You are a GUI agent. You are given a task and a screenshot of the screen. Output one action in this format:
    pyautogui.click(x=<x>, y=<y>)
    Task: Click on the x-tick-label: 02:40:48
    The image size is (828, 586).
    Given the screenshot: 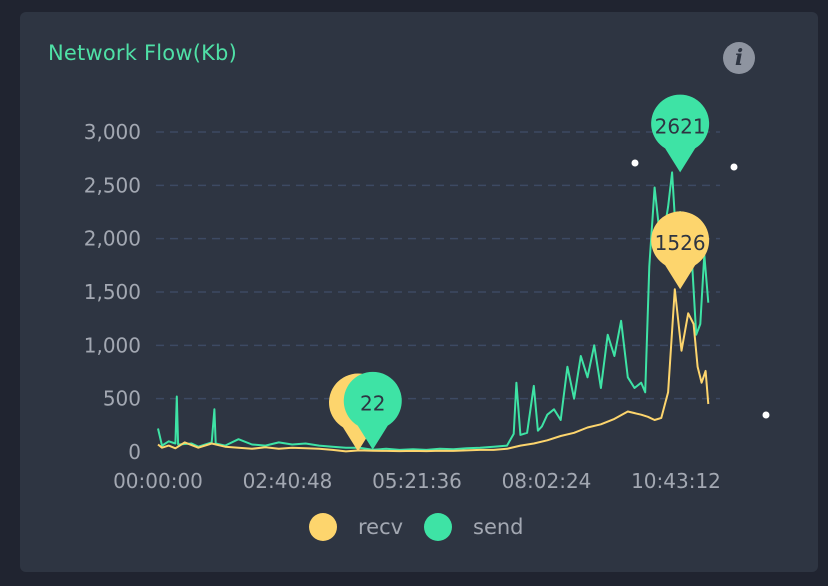 What is the action you would take?
    pyautogui.click(x=288, y=481)
    